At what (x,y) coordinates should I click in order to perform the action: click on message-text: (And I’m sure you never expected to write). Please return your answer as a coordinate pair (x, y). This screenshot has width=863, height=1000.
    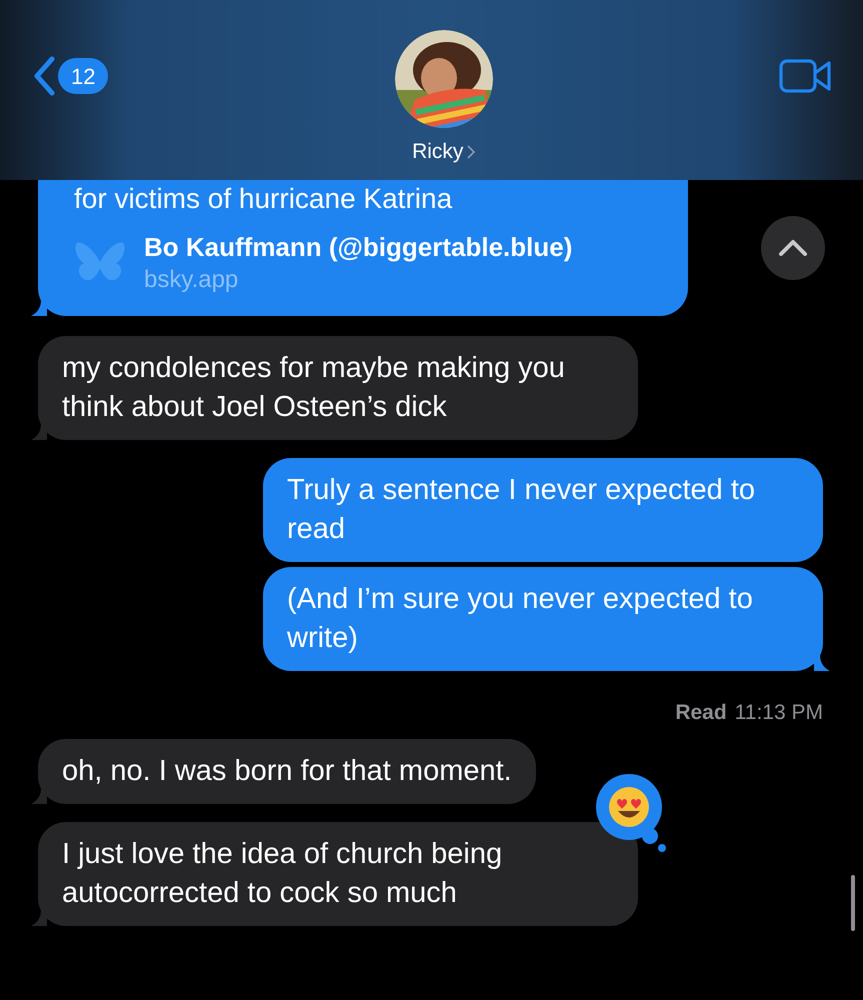
    Looking at the image, I should click on (520, 618).